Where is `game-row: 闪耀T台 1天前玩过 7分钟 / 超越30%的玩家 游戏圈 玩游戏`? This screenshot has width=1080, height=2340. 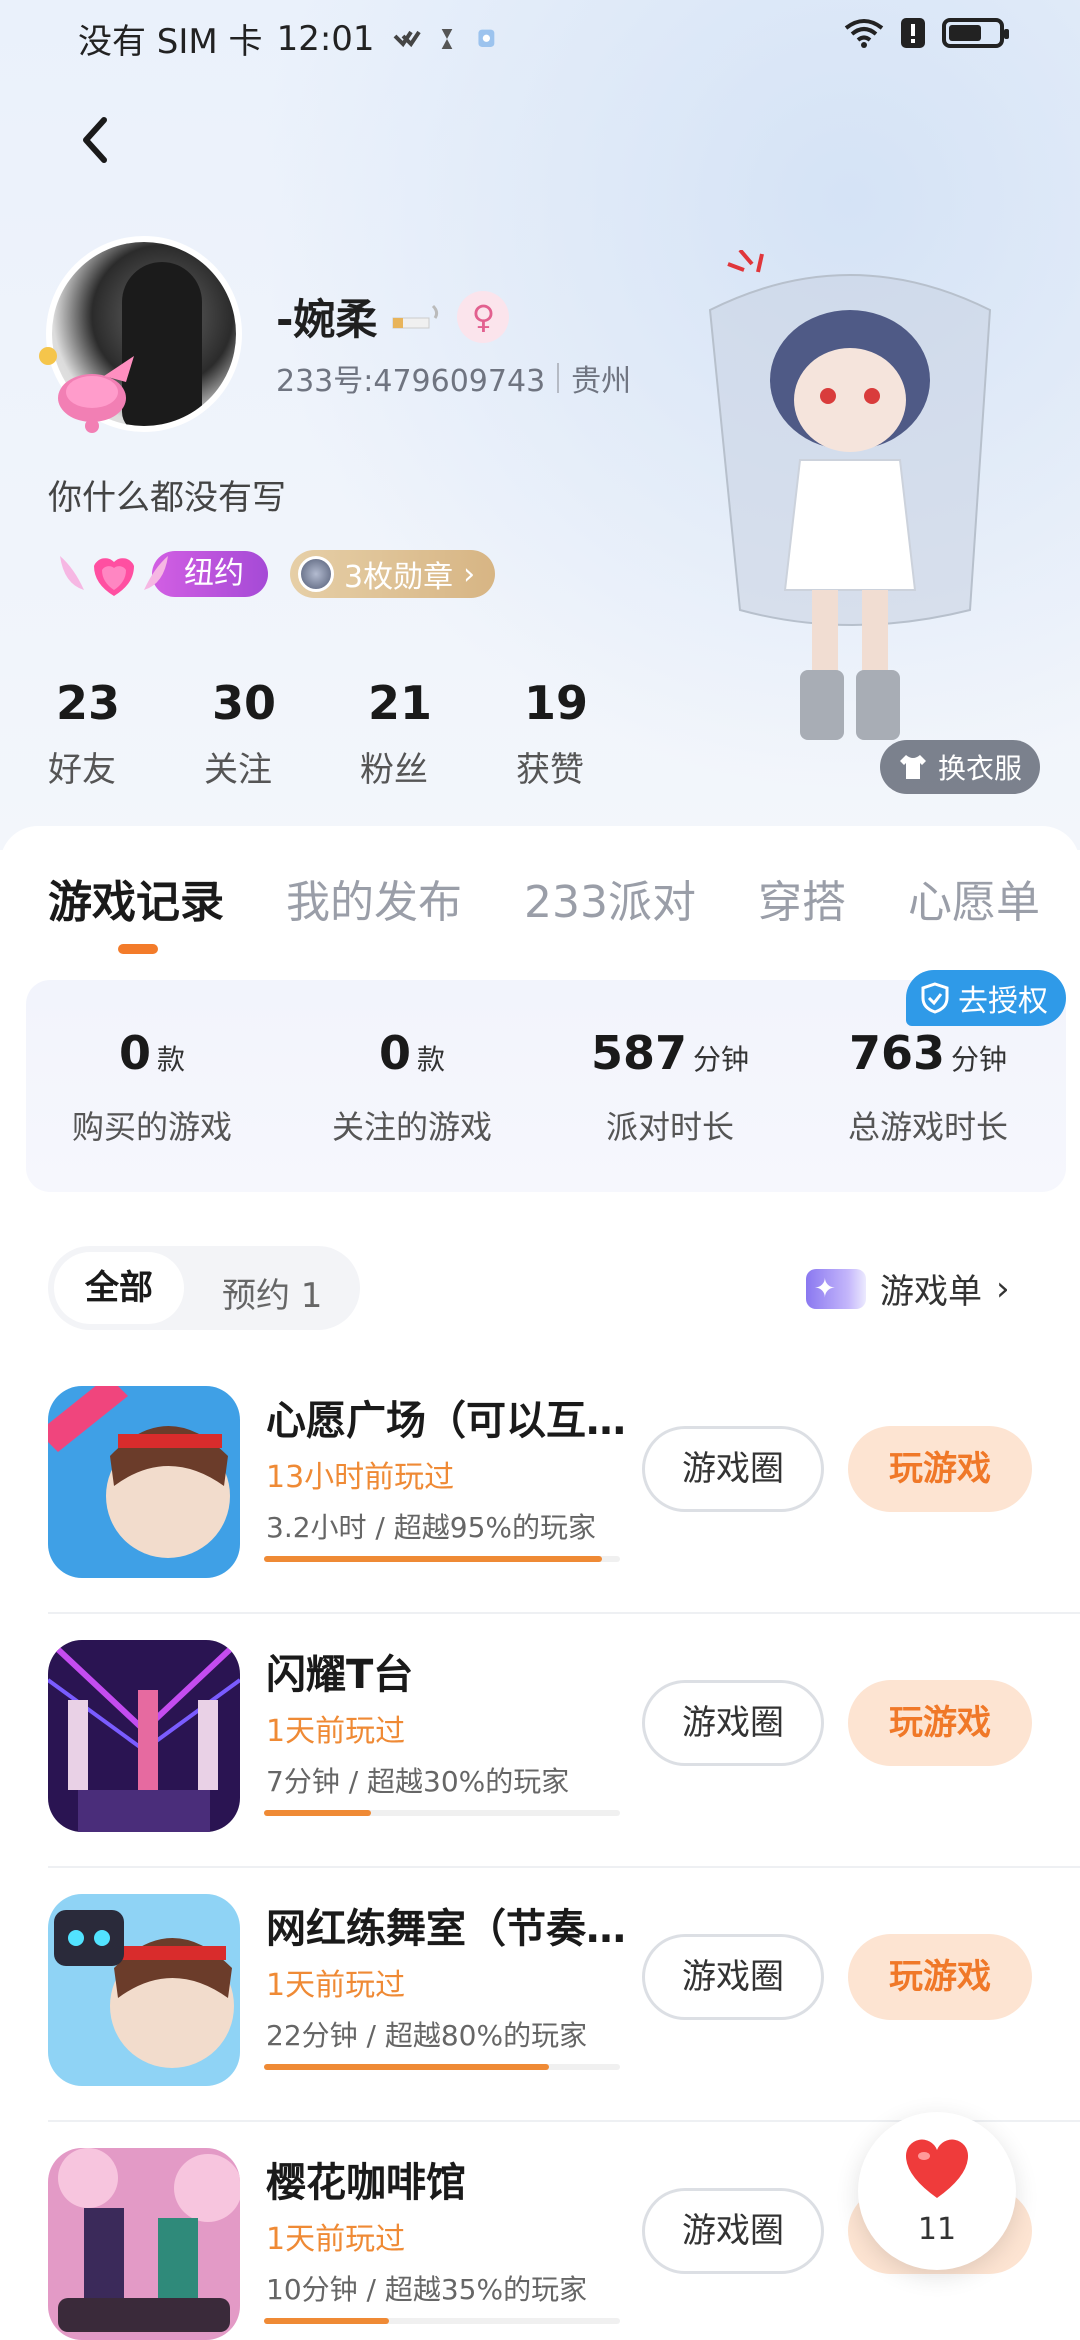
game-row: 闪耀T台 1天前玩过 7分钟 / 超越30%的玩家 游戏圈 玩游戏 is located at coordinates (540, 1741).